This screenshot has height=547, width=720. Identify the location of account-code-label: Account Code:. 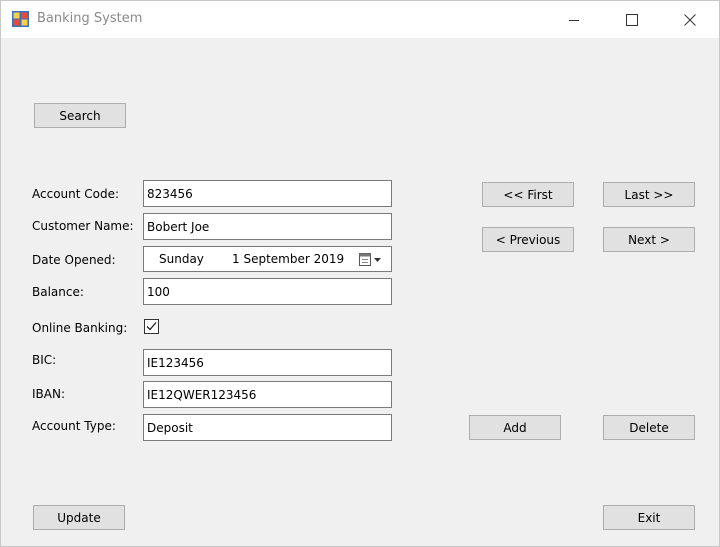
(76, 194).